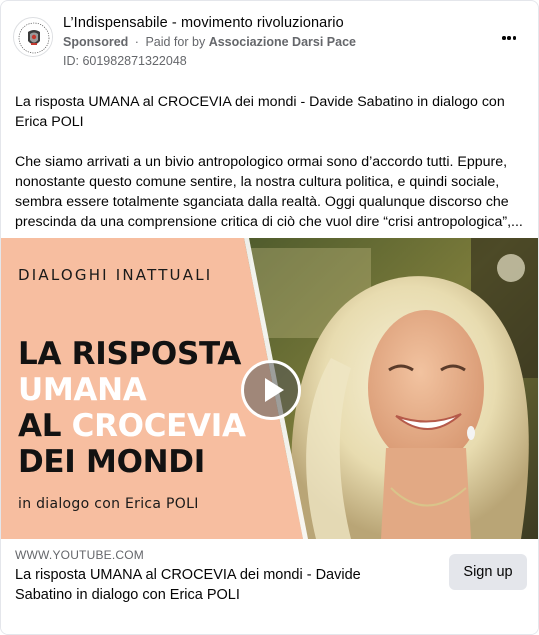 This screenshot has height=635, width=539. Describe the element at coordinates (274, 390) in the screenshot. I see `play-triangle` at that location.